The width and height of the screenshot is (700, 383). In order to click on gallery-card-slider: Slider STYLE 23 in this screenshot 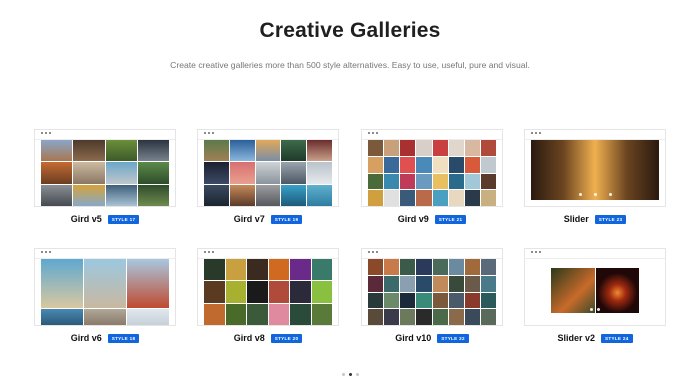, I will do `click(595, 176)`.